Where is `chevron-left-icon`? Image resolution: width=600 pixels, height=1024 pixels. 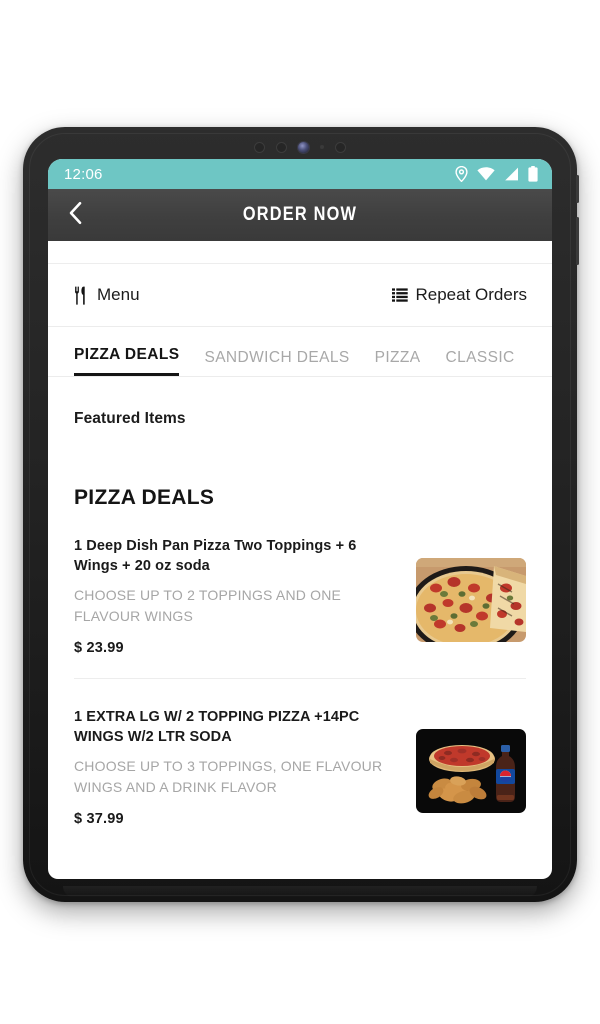 chevron-left-icon is located at coordinates (75, 215).